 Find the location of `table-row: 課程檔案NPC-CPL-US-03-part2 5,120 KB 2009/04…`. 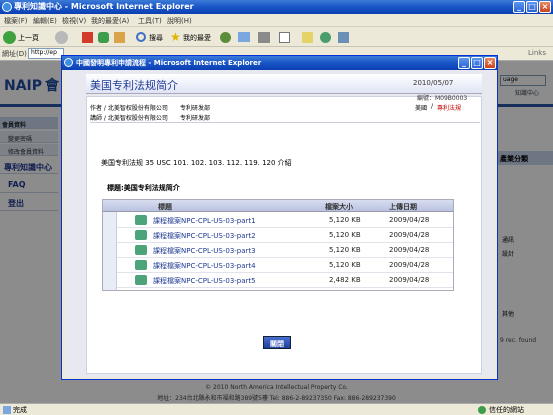

table-row: 課程檔案NPC-CPL-US-03-part2 5,120 KB 2009/04… is located at coordinates (285, 235).